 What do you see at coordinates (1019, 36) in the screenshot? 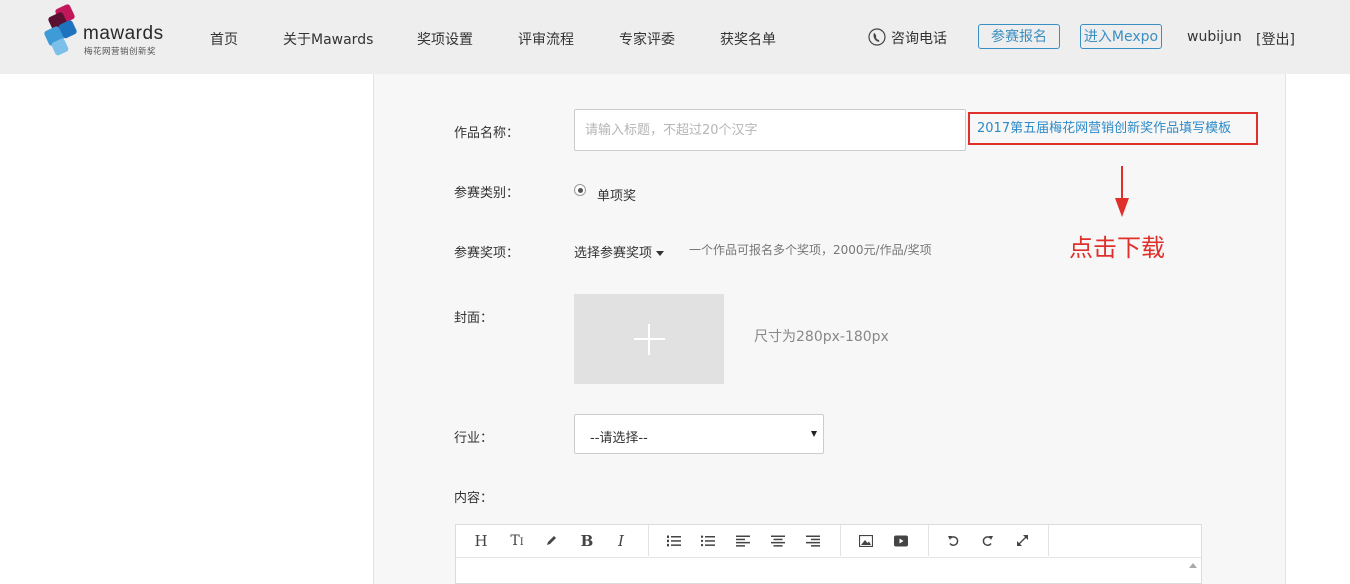
I see `register-button: 参赛报名` at bounding box center [1019, 36].